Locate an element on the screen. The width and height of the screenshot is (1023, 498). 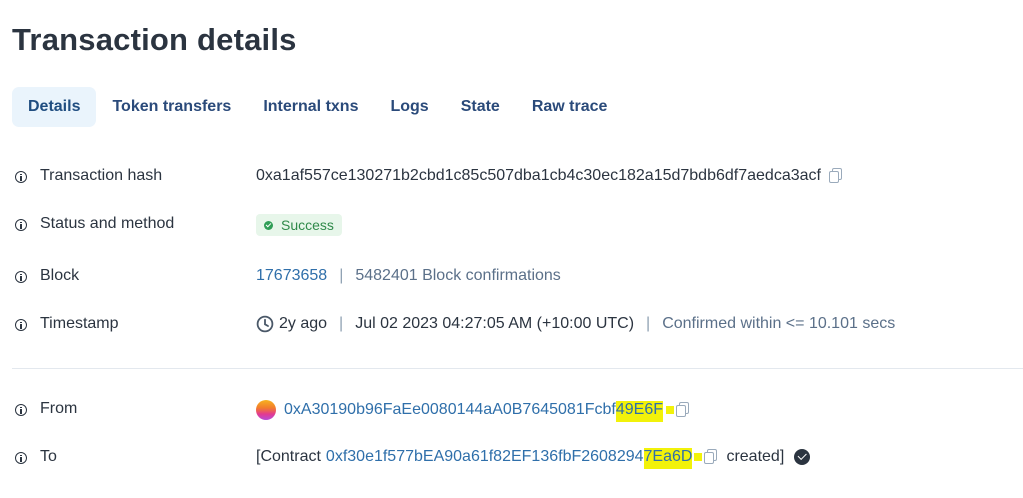
row-label: Transaction hash is located at coordinates (101, 175).